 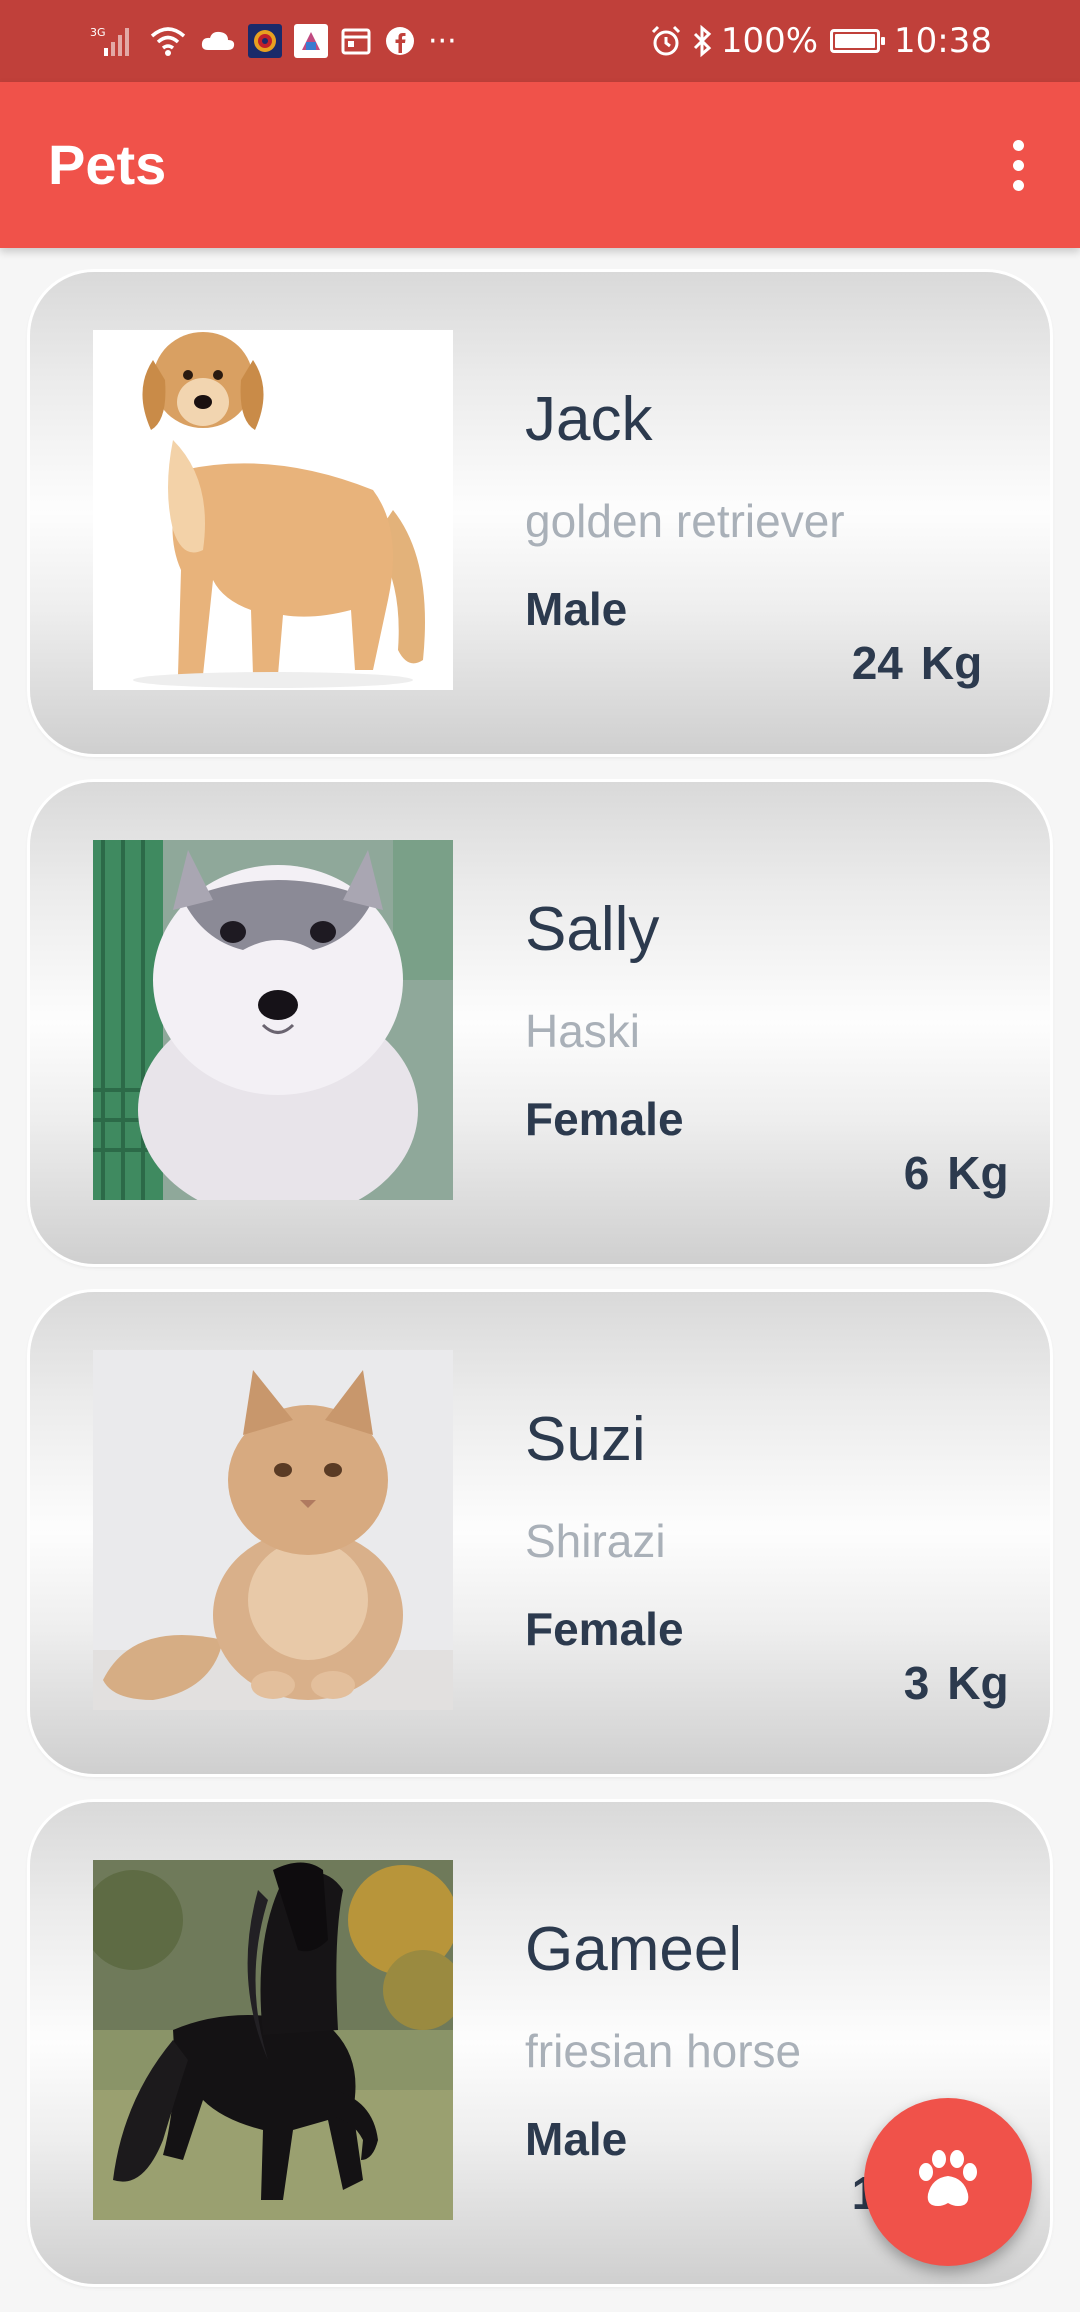 I want to click on more-vert-icon, so click(x=1018, y=165).